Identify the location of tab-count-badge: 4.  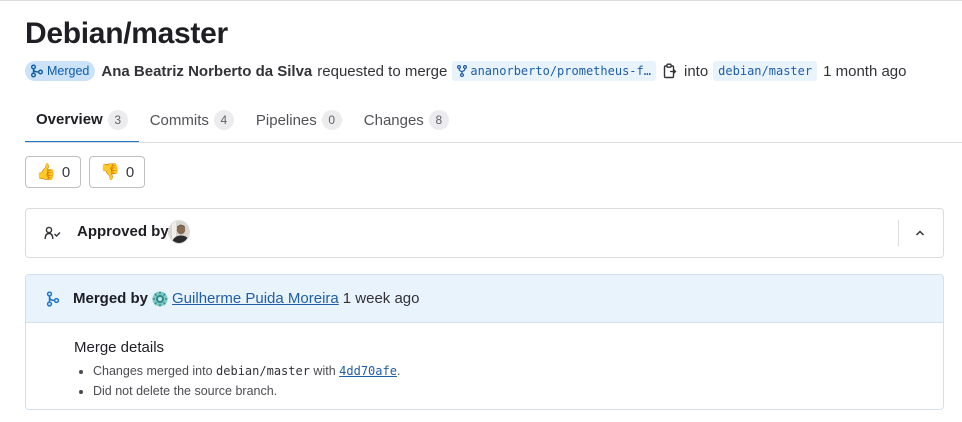
(223, 120).